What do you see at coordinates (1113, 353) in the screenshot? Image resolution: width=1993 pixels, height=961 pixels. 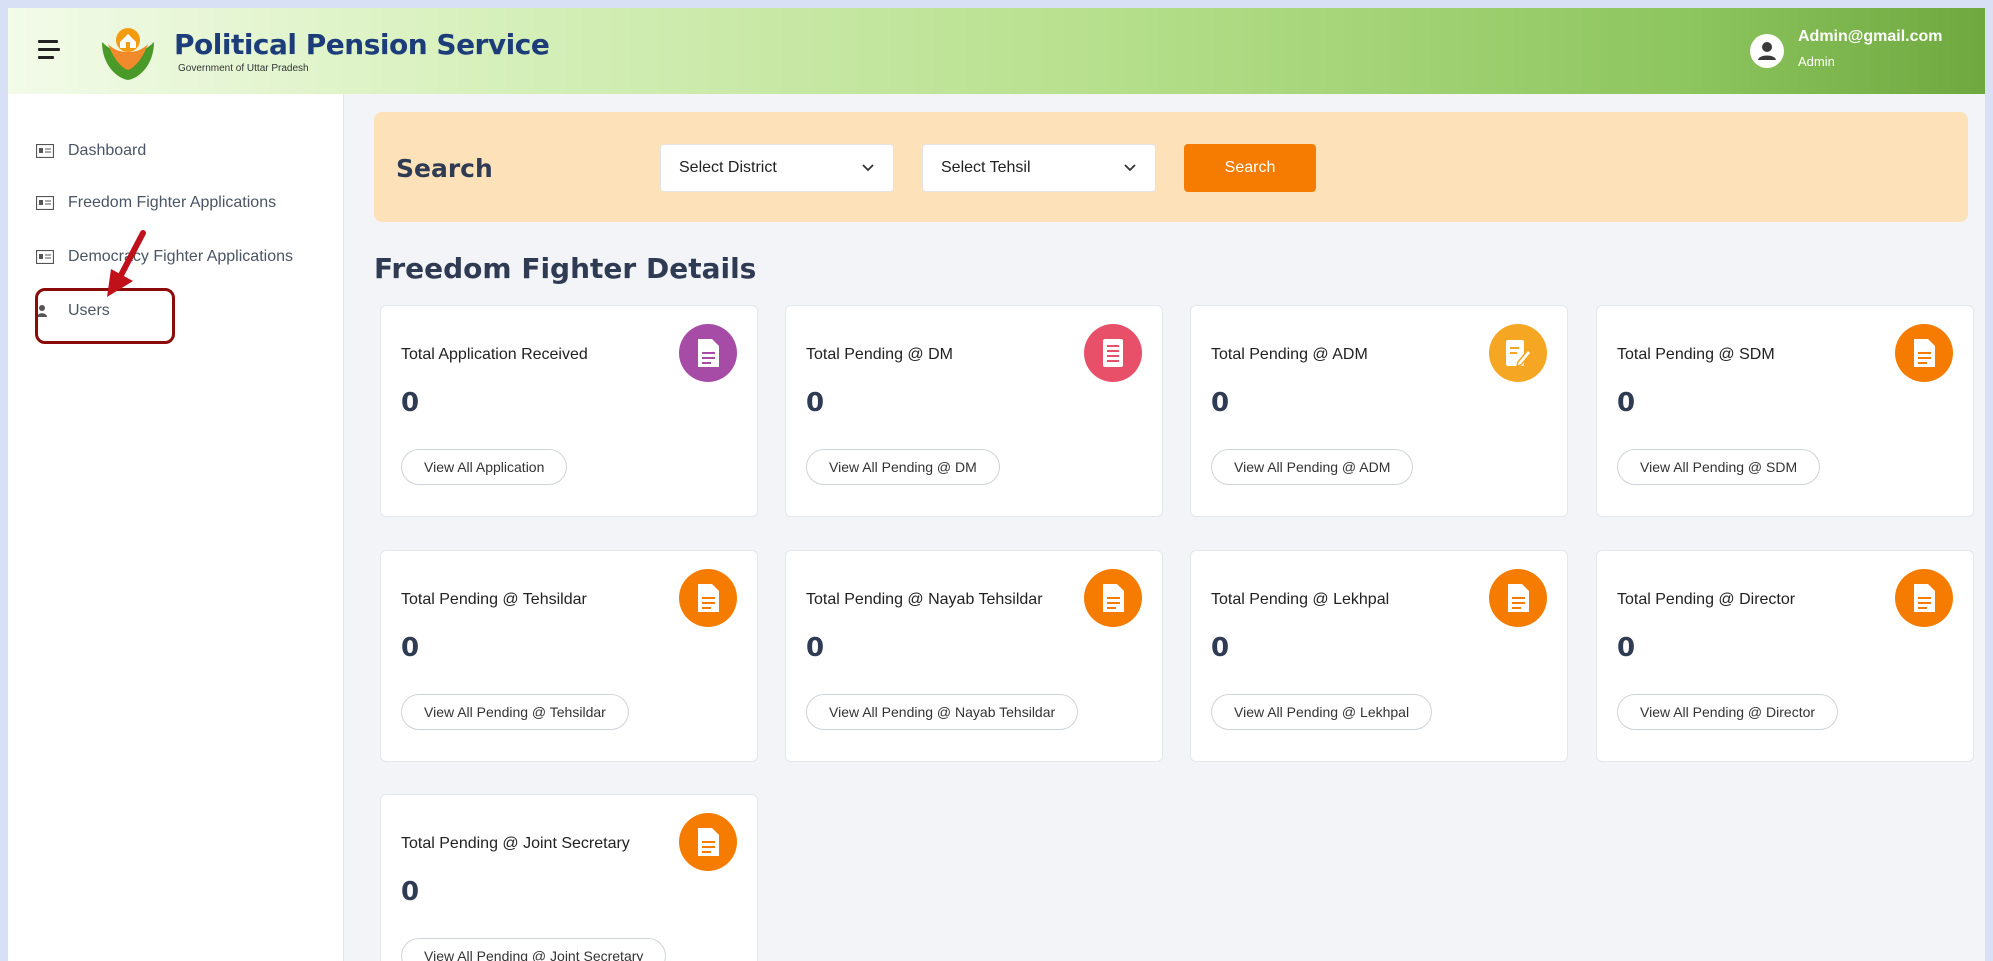 I see `list-document-icon` at bounding box center [1113, 353].